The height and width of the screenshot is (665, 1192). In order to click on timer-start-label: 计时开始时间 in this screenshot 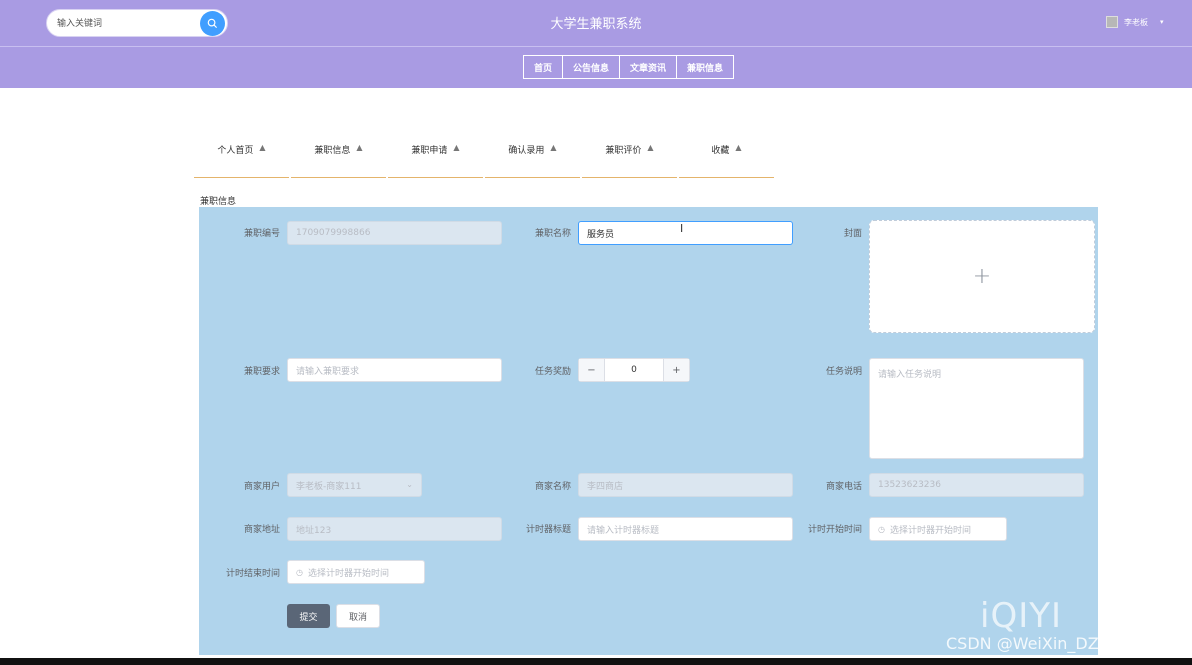, I will do `click(834, 530)`.